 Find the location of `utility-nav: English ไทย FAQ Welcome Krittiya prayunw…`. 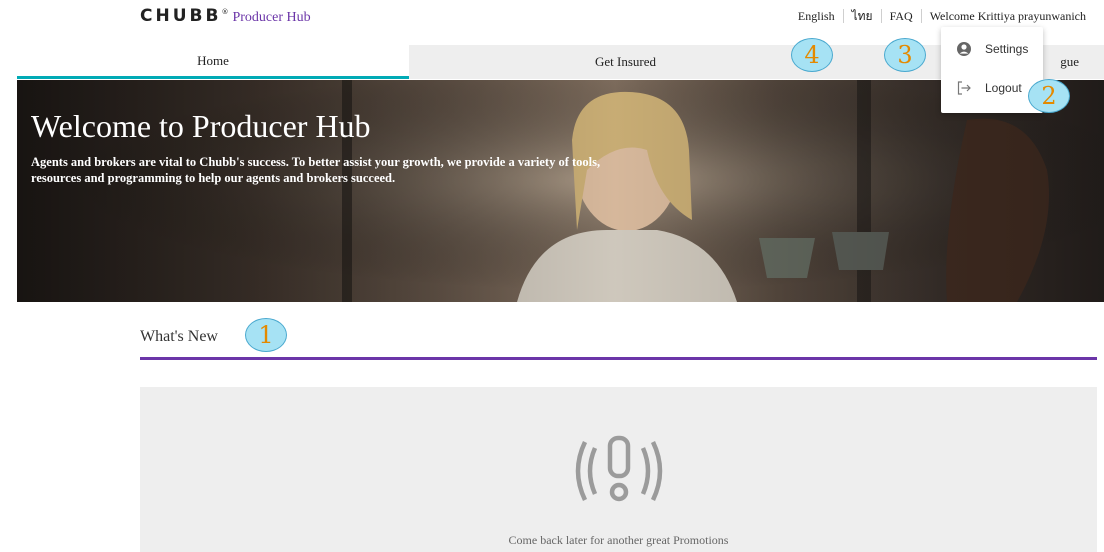

utility-nav: English ไทย FAQ Welcome Krittiya prayunw… is located at coordinates (942, 16).